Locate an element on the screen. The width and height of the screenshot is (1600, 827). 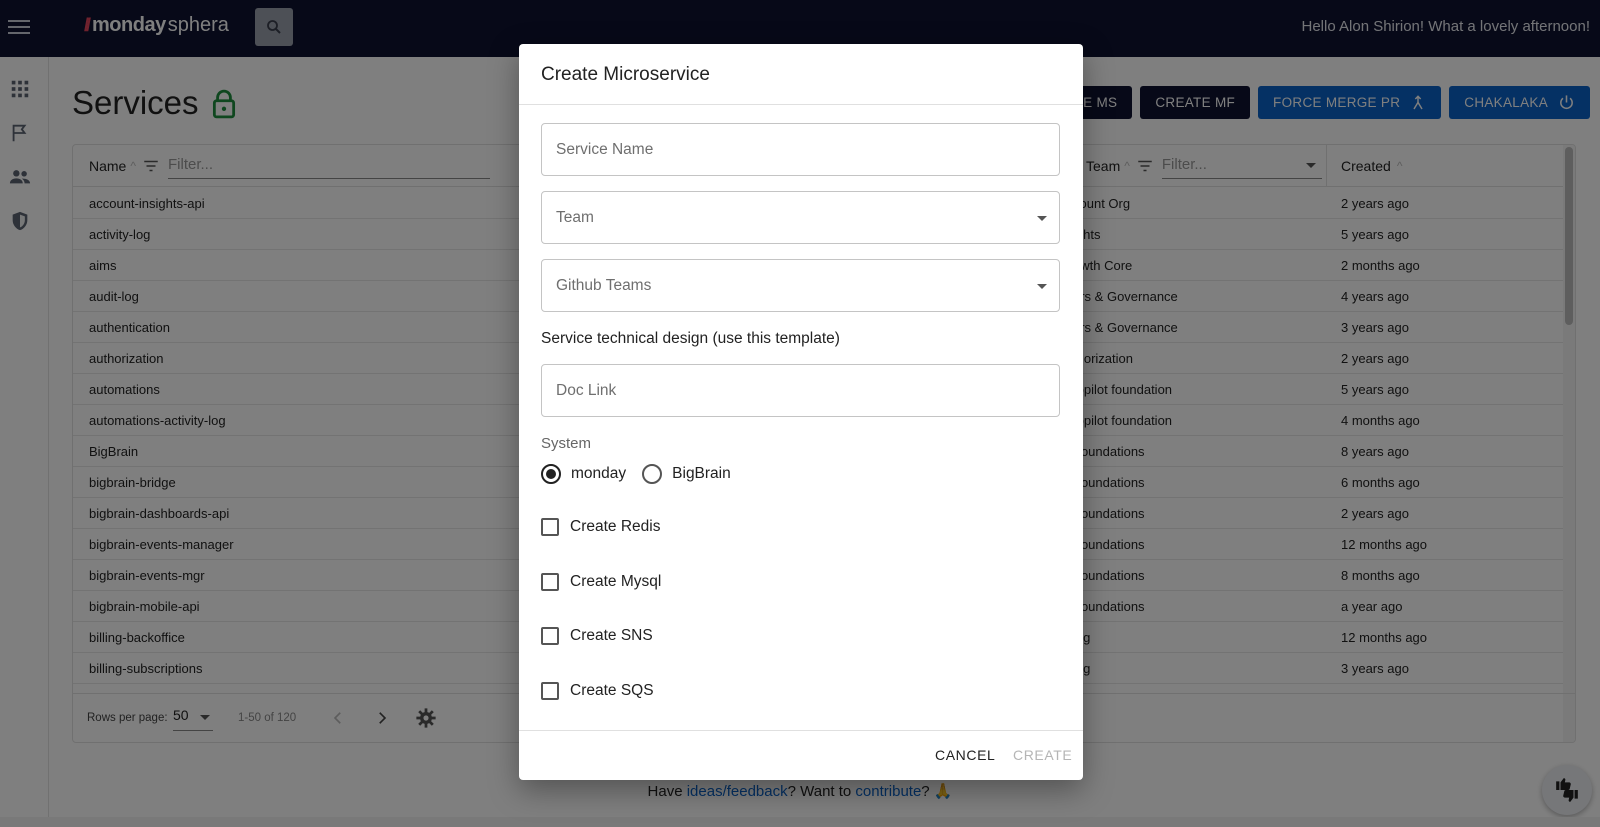
github-teams-select: Github Teams is located at coordinates (800, 285).